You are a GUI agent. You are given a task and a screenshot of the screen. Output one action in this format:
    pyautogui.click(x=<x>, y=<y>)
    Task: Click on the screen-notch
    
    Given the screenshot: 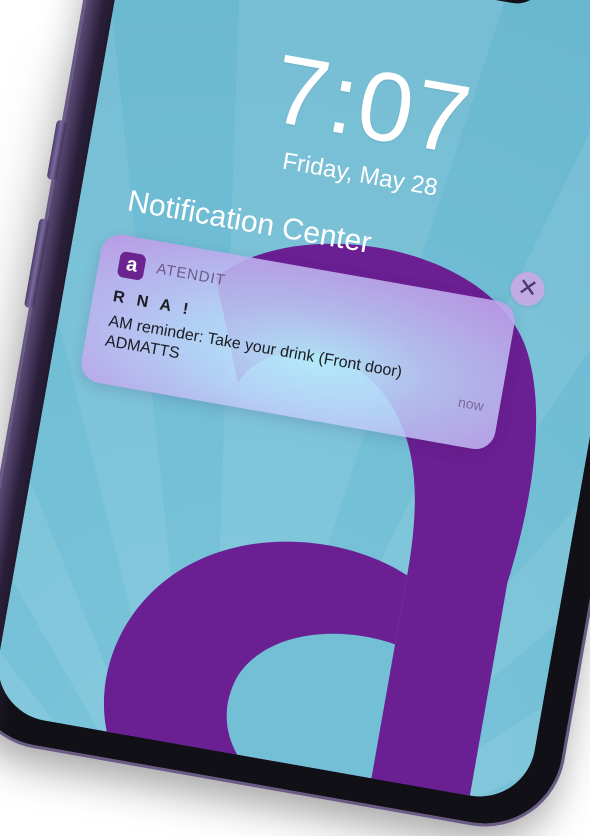 What is the action you would take?
    pyautogui.click(x=400, y=4)
    